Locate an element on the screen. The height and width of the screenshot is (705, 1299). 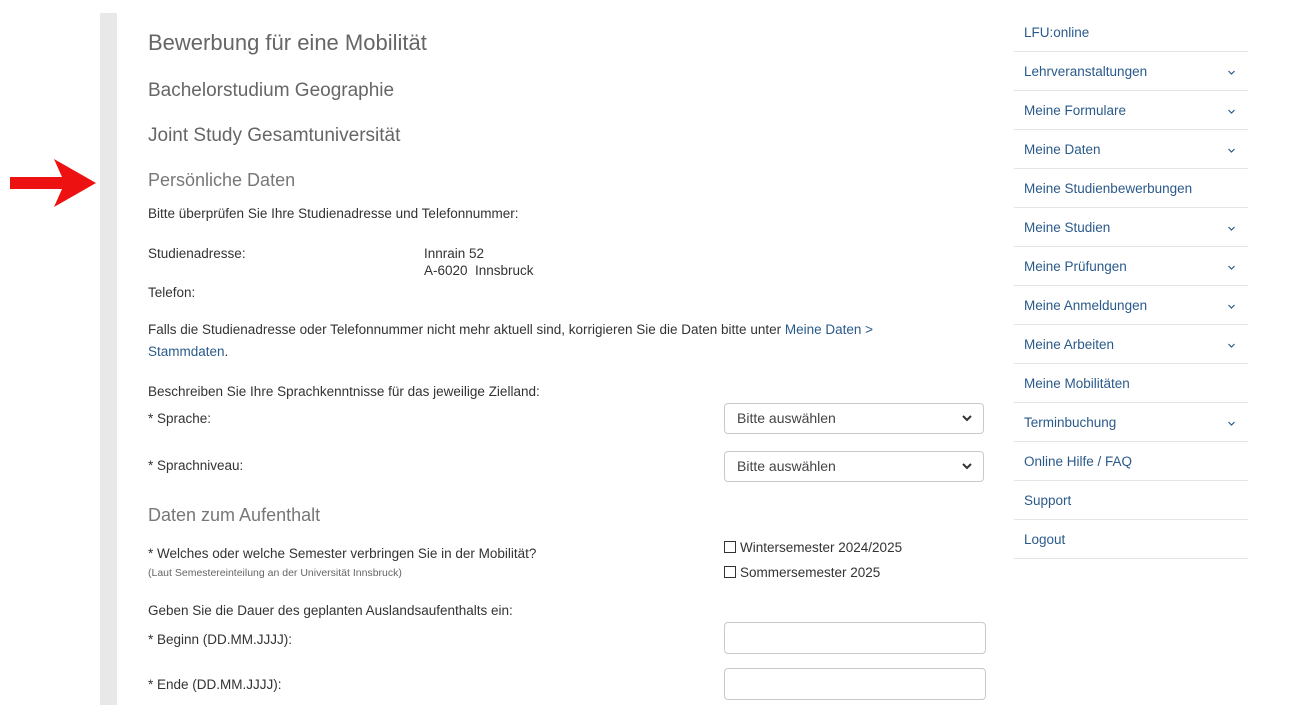
sidebar-item-label: Meine Arbeiten is located at coordinates (1069, 344).